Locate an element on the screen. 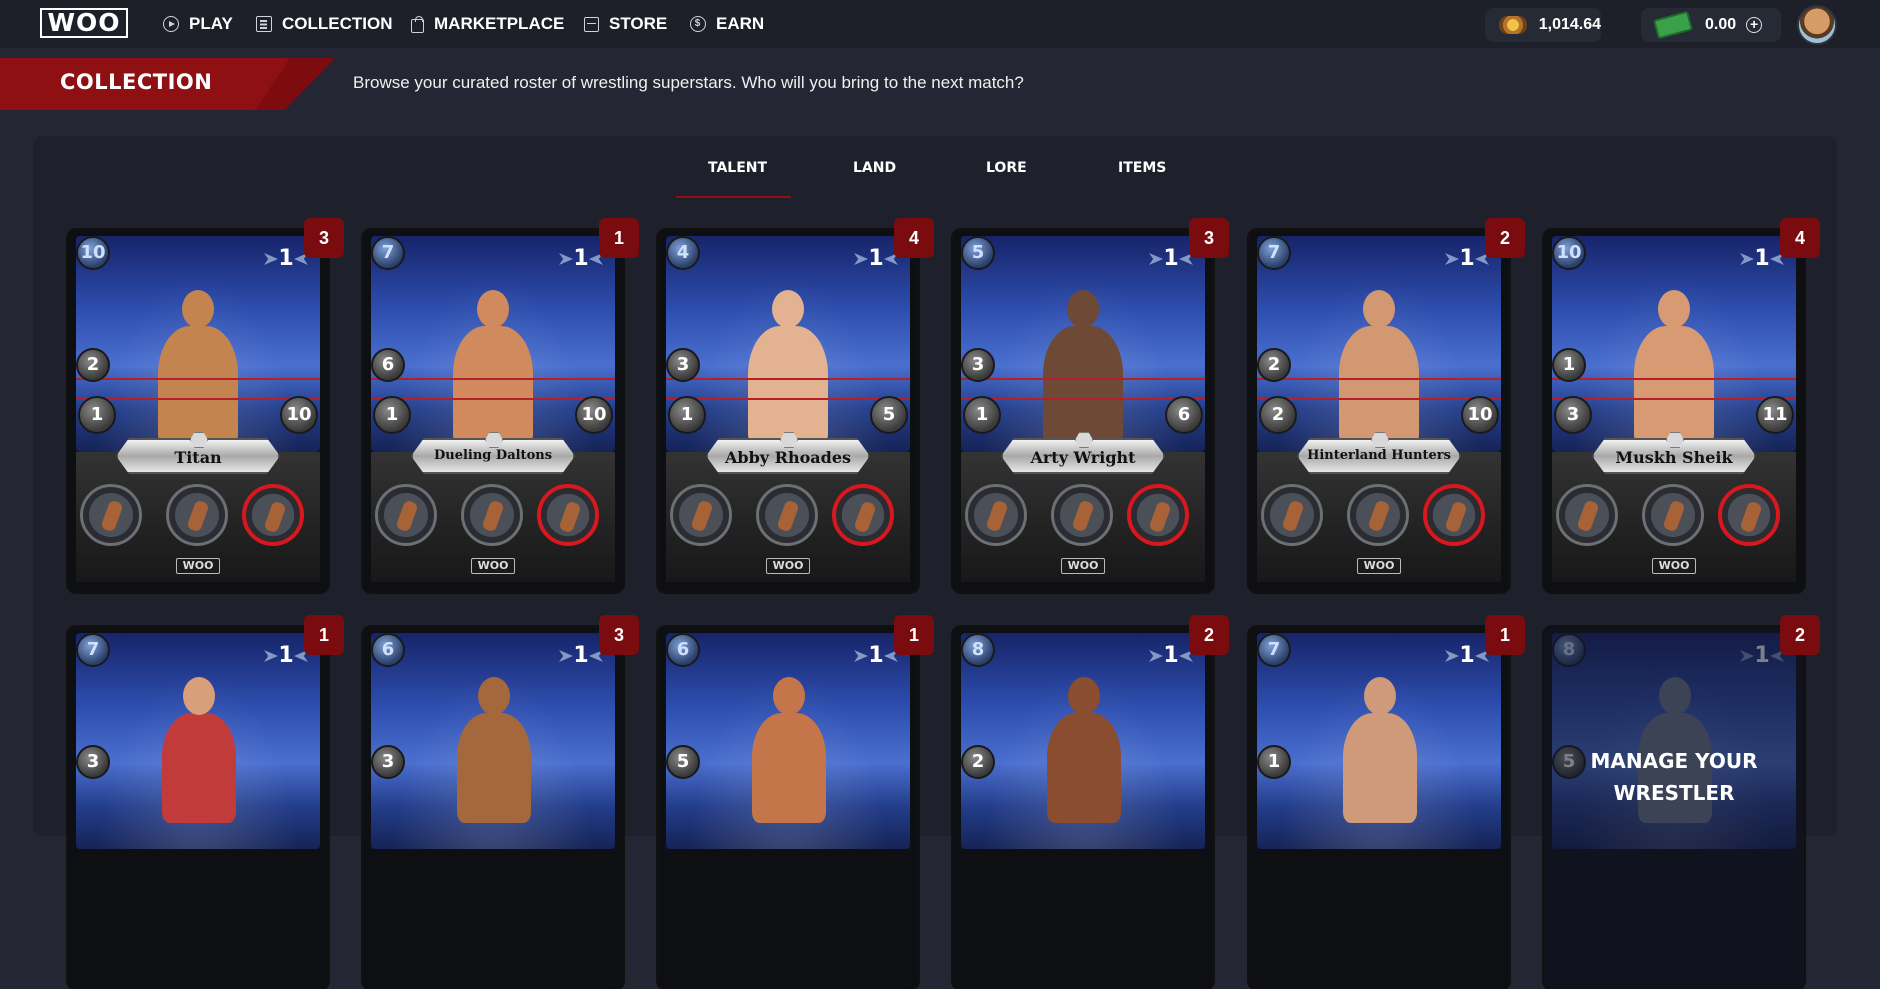 This screenshot has height=989, width=1880. stat-badge-a: 2 is located at coordinates (1274, 365).